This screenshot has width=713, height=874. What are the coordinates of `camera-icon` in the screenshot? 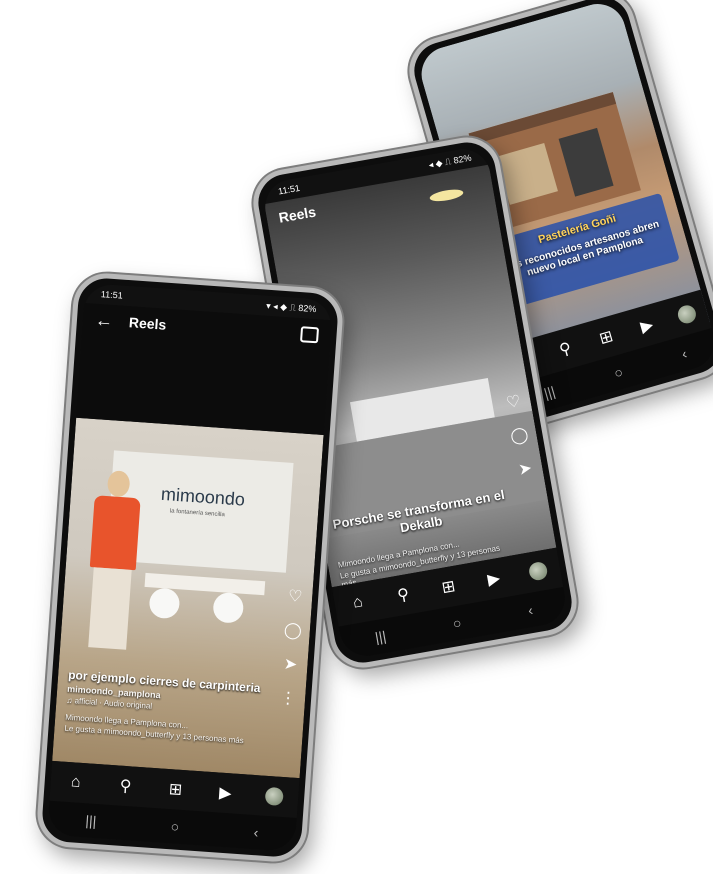 It's located at (309, 335).